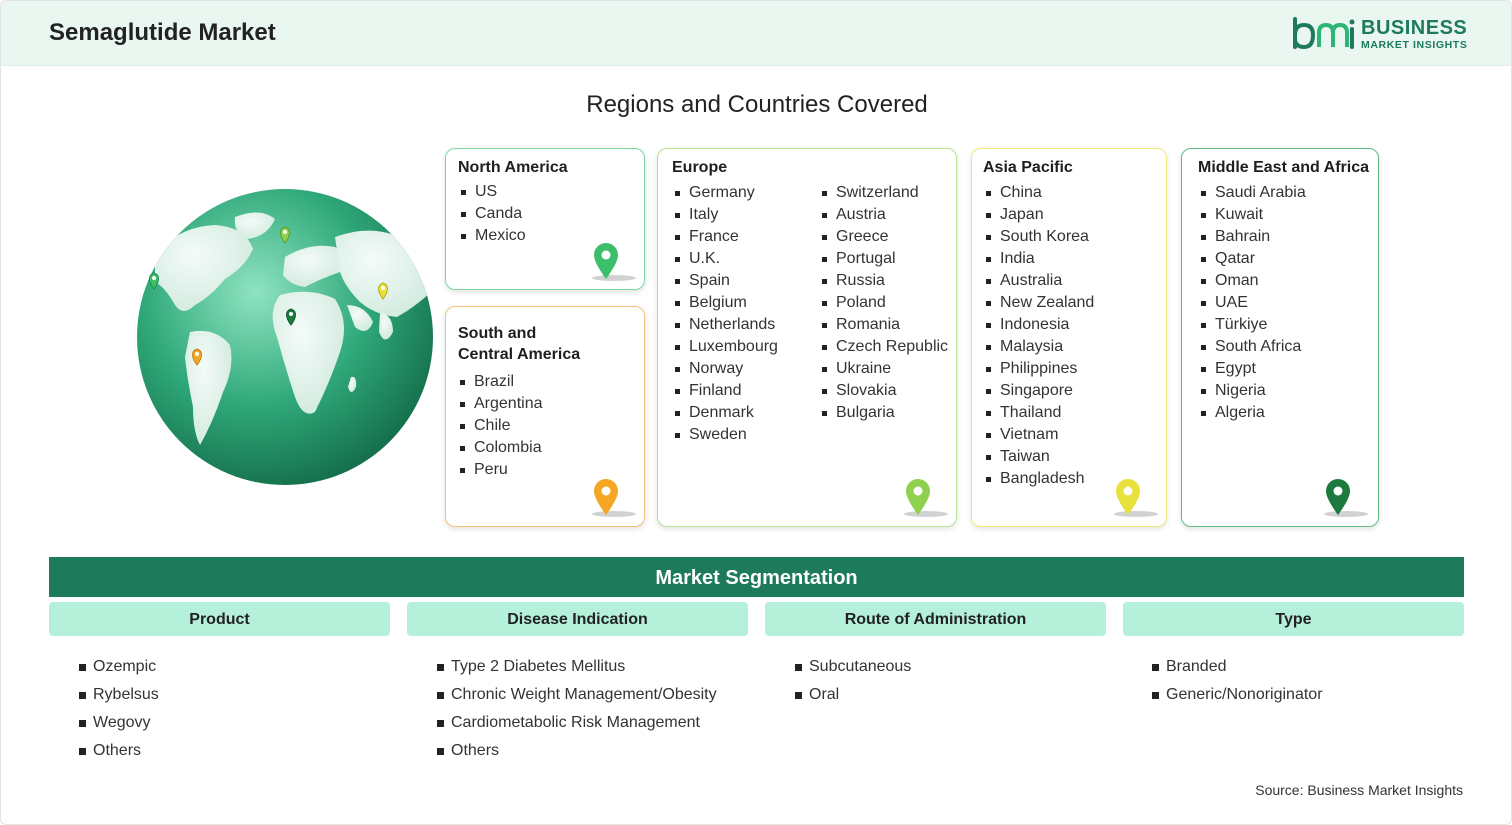 The width and height of the screenshot is (1512, 825). Describe the element at coordinates (492, 236) in the screenshot. I see `list-item: Mexico` at that location.